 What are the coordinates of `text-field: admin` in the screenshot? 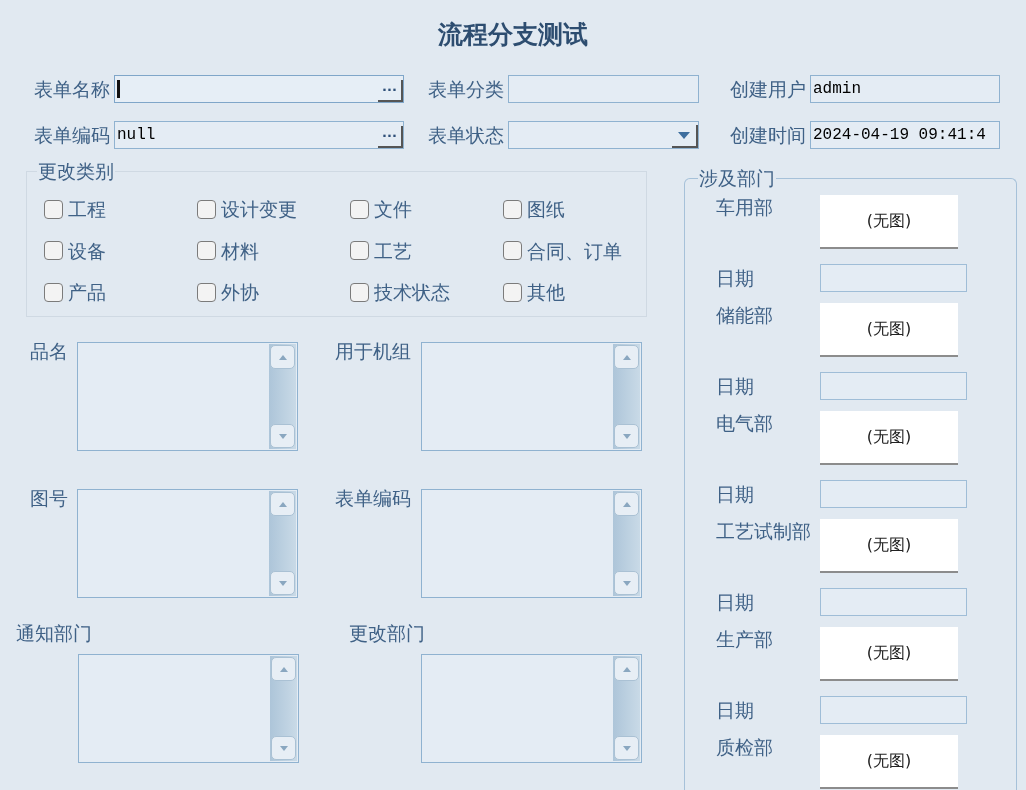 It's located at (905, 89).